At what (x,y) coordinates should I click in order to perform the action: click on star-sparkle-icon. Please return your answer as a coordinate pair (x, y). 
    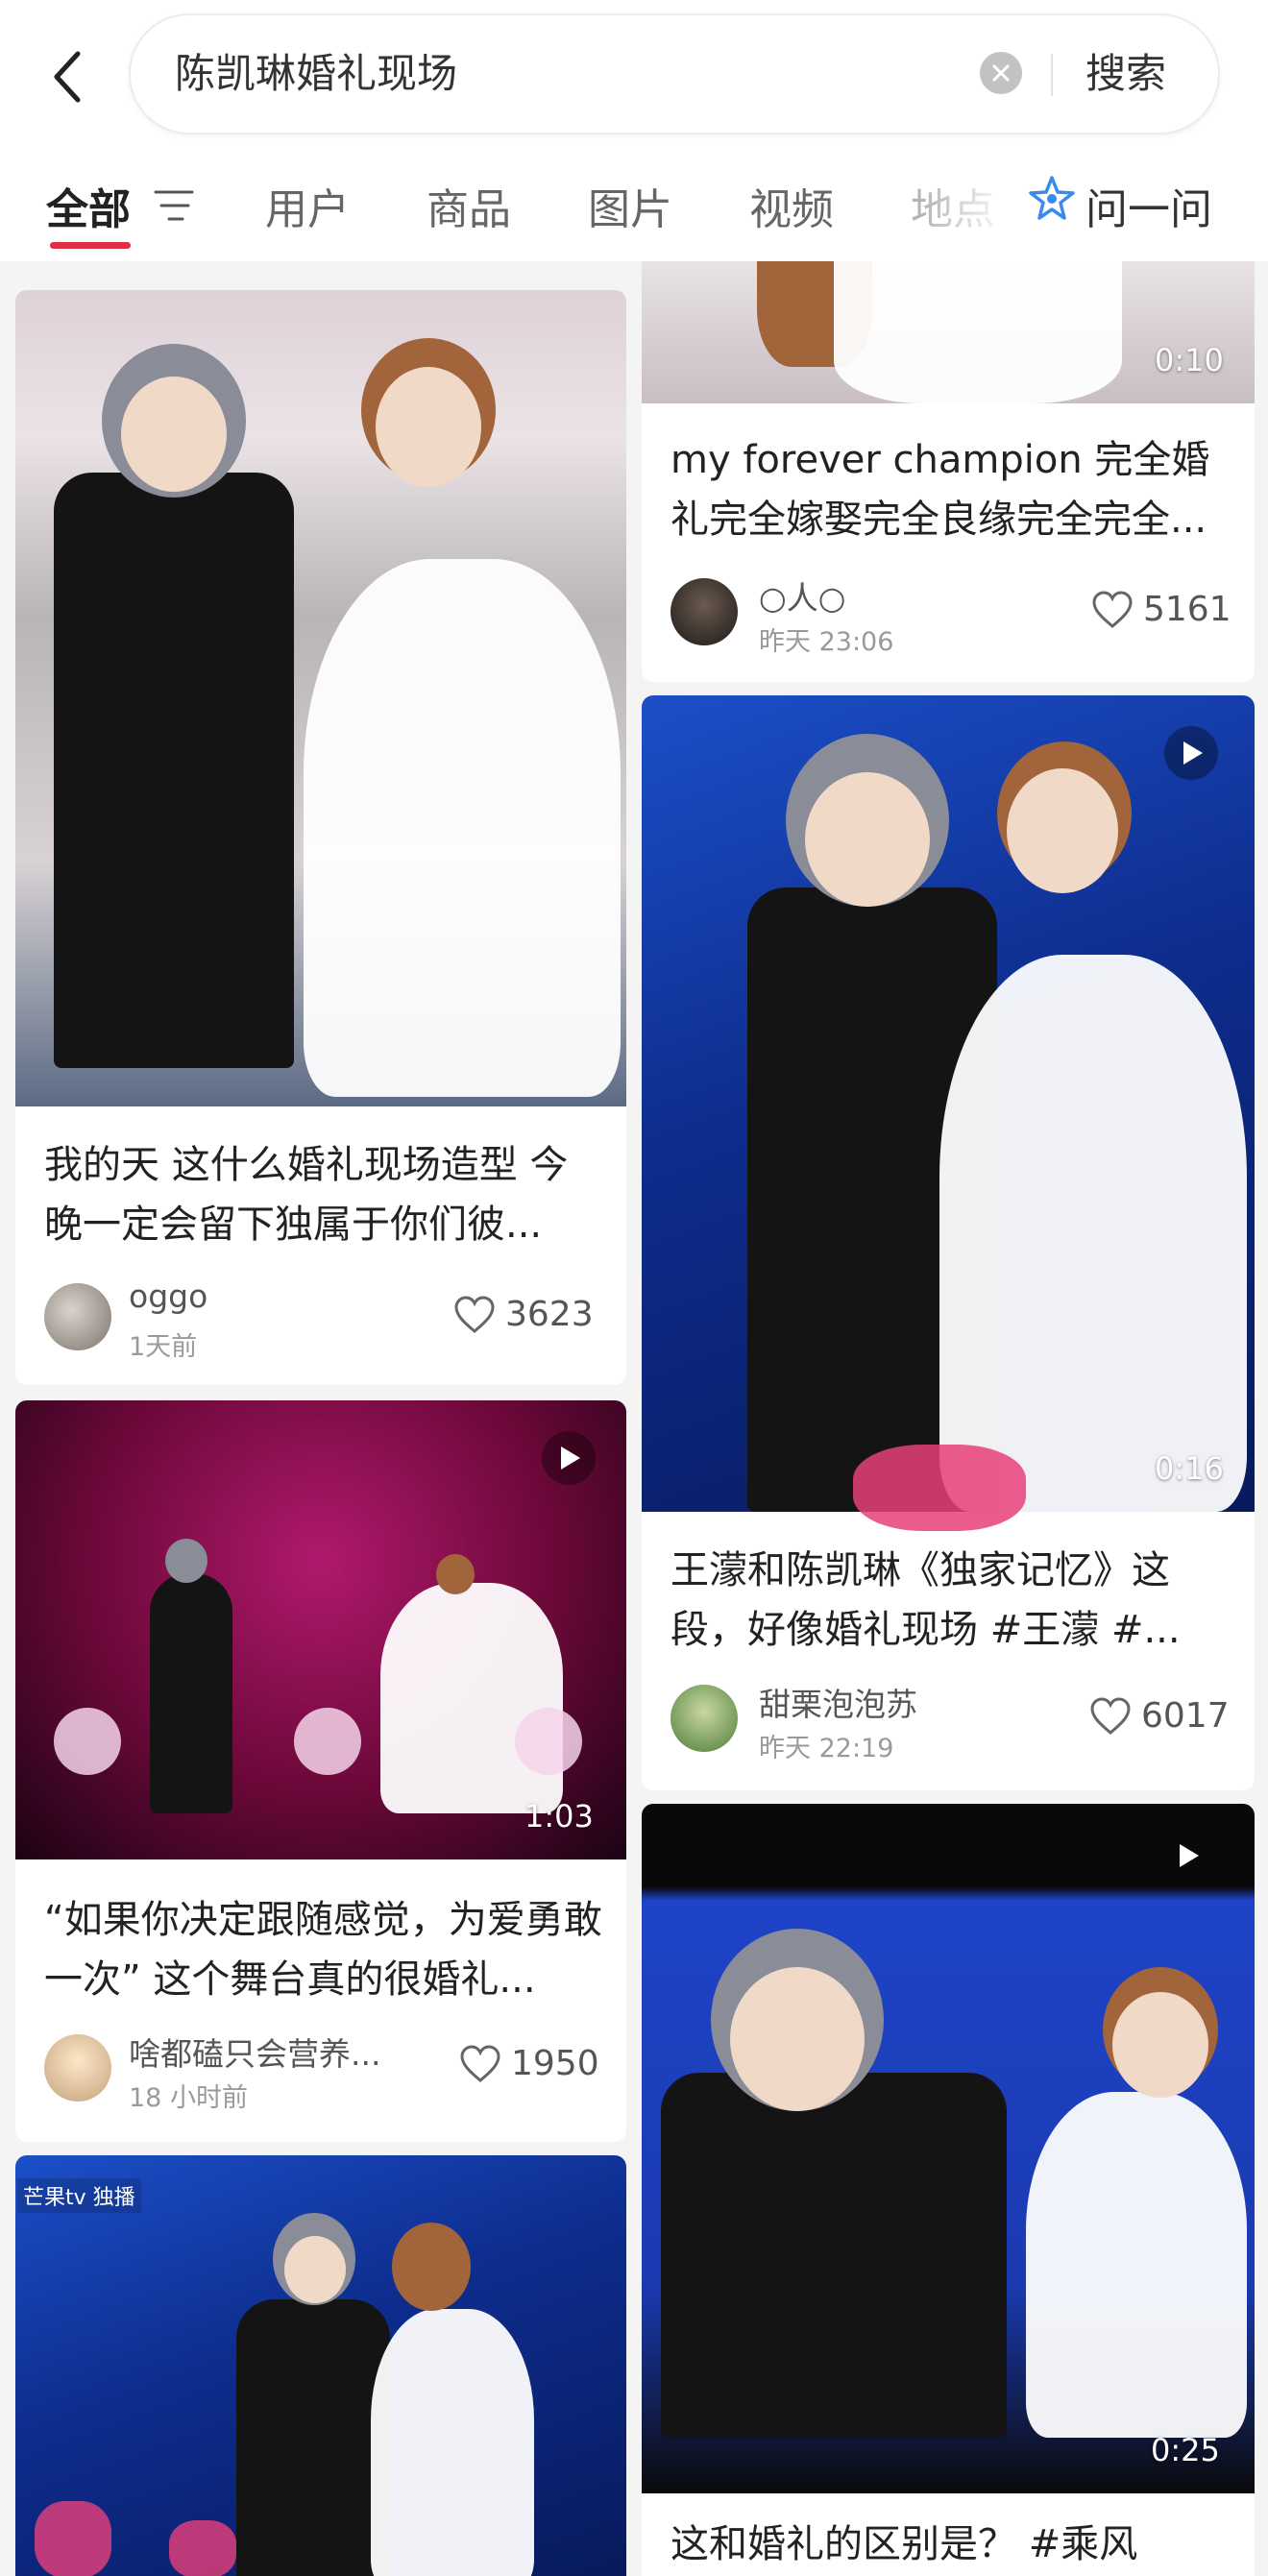
    Looking at the image, I should click on (1052, 198).